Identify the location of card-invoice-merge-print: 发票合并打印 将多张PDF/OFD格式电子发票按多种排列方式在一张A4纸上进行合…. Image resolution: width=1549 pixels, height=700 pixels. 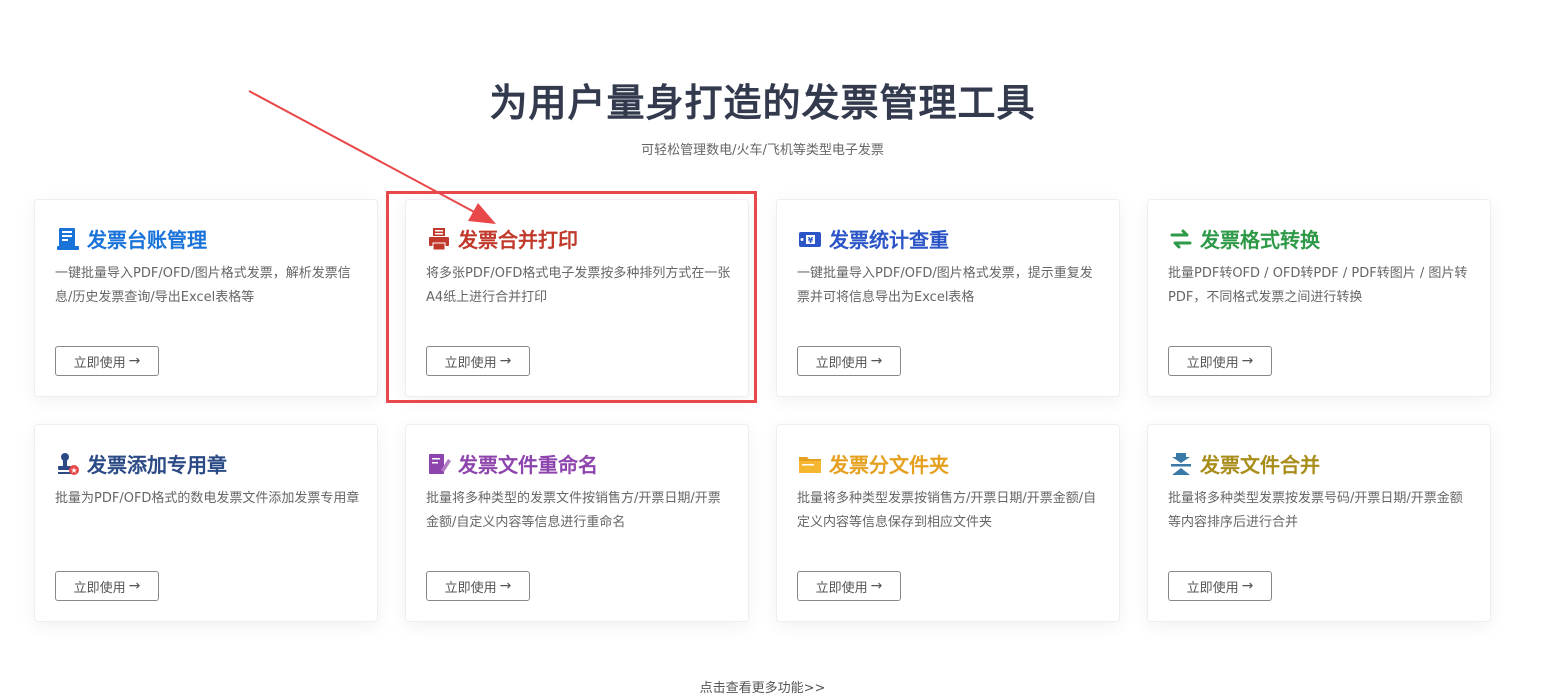
(577, 298).